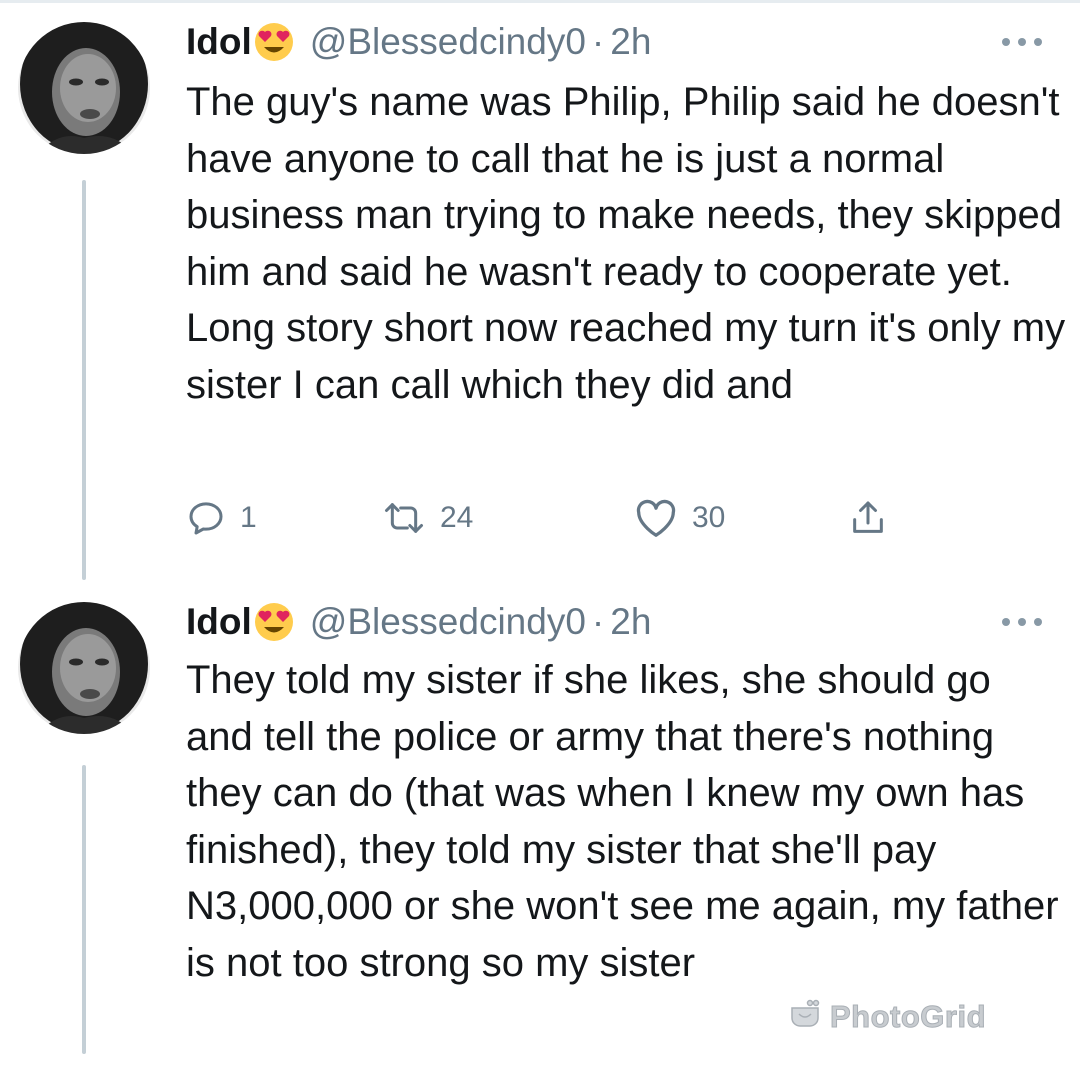 The width and height of the screenshot is (1080, 1074). I want to click on retweet-count: 24, so click(457, 517).